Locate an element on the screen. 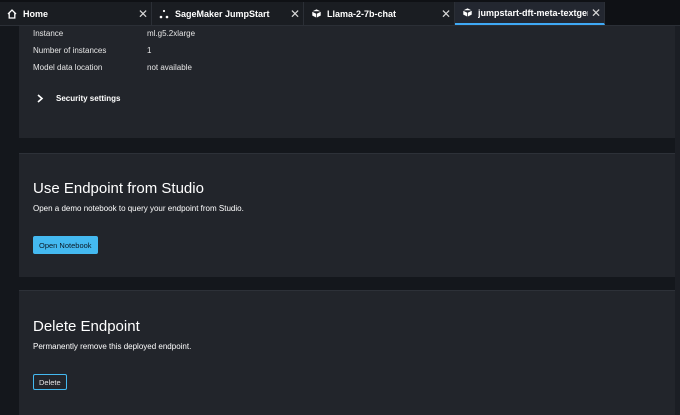 The image size is (680, 415). tab-jumpstart-endpoint: jumpstart-dft-meta-textgener ✕ is located at coordinates (530, 13).